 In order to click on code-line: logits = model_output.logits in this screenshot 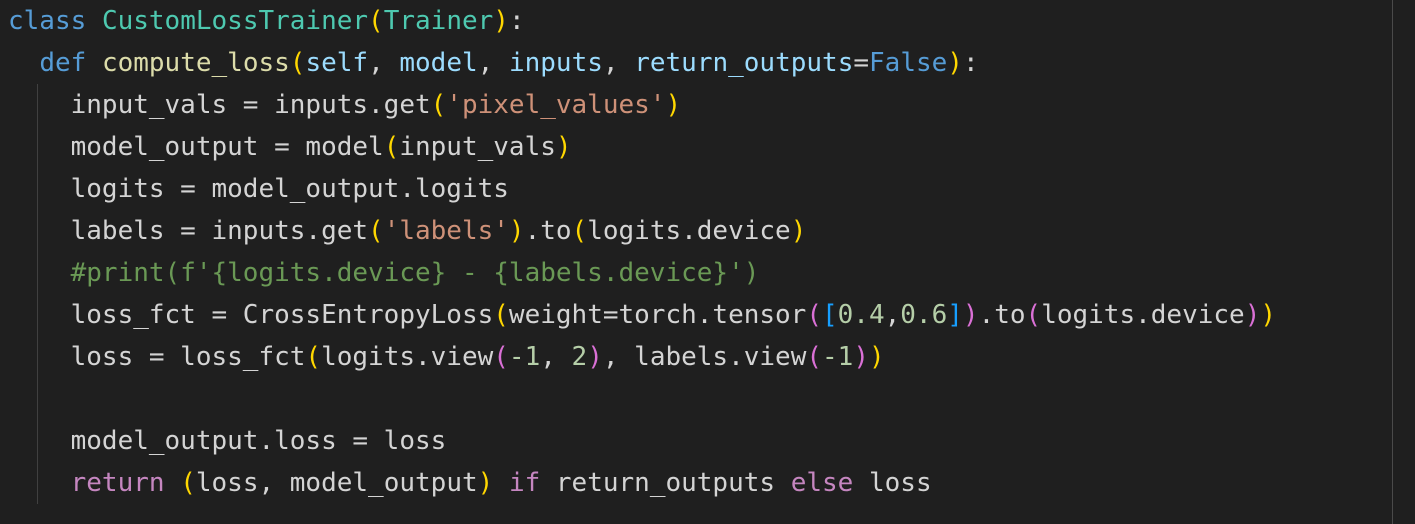, I will do `click(642, 189)`.